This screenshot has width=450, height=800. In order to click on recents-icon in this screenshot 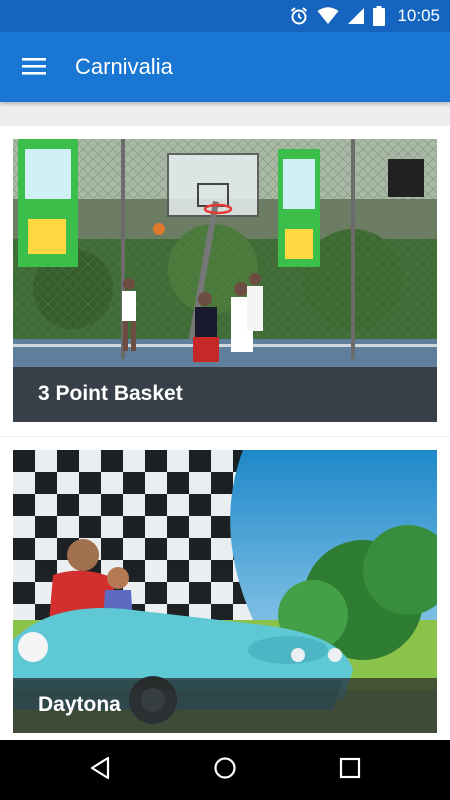, I will do `click(350, 770)`.